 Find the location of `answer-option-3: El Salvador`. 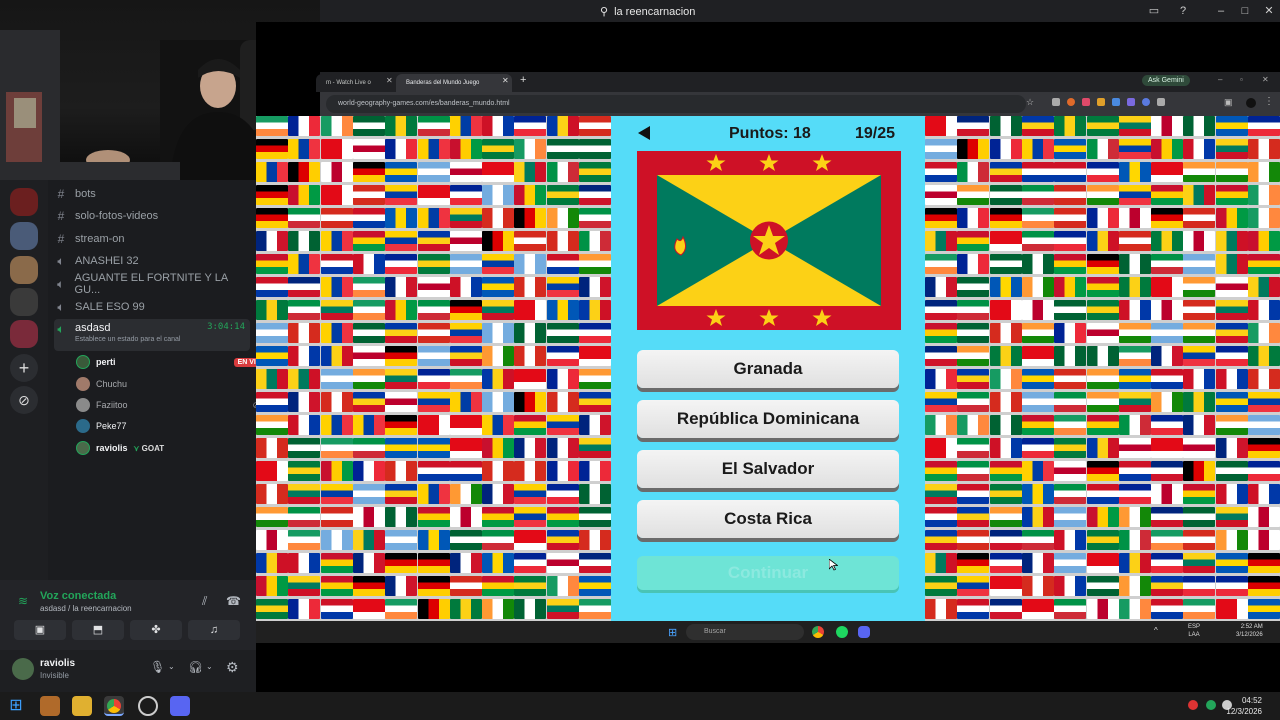

answer-option-3: El Salvador is located at coordinates (768, 469).